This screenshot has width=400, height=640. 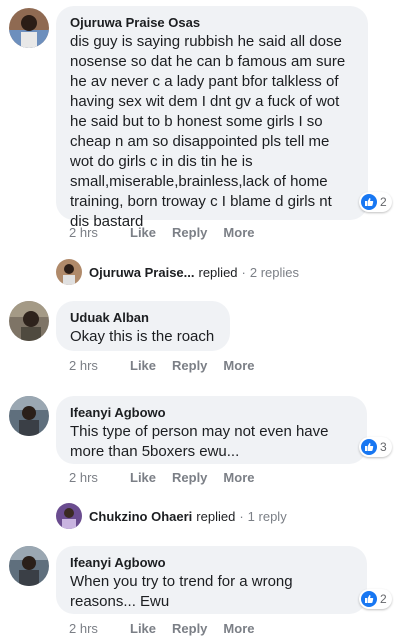 I want to click on reply-count: 2 replies, so click(x=274, y=272).